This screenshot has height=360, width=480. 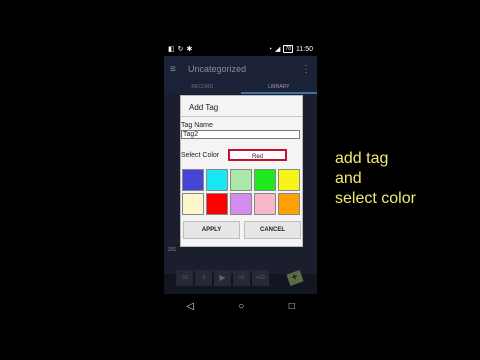 I want to click on battery-indicator: 78, so click(x=288, y=49).